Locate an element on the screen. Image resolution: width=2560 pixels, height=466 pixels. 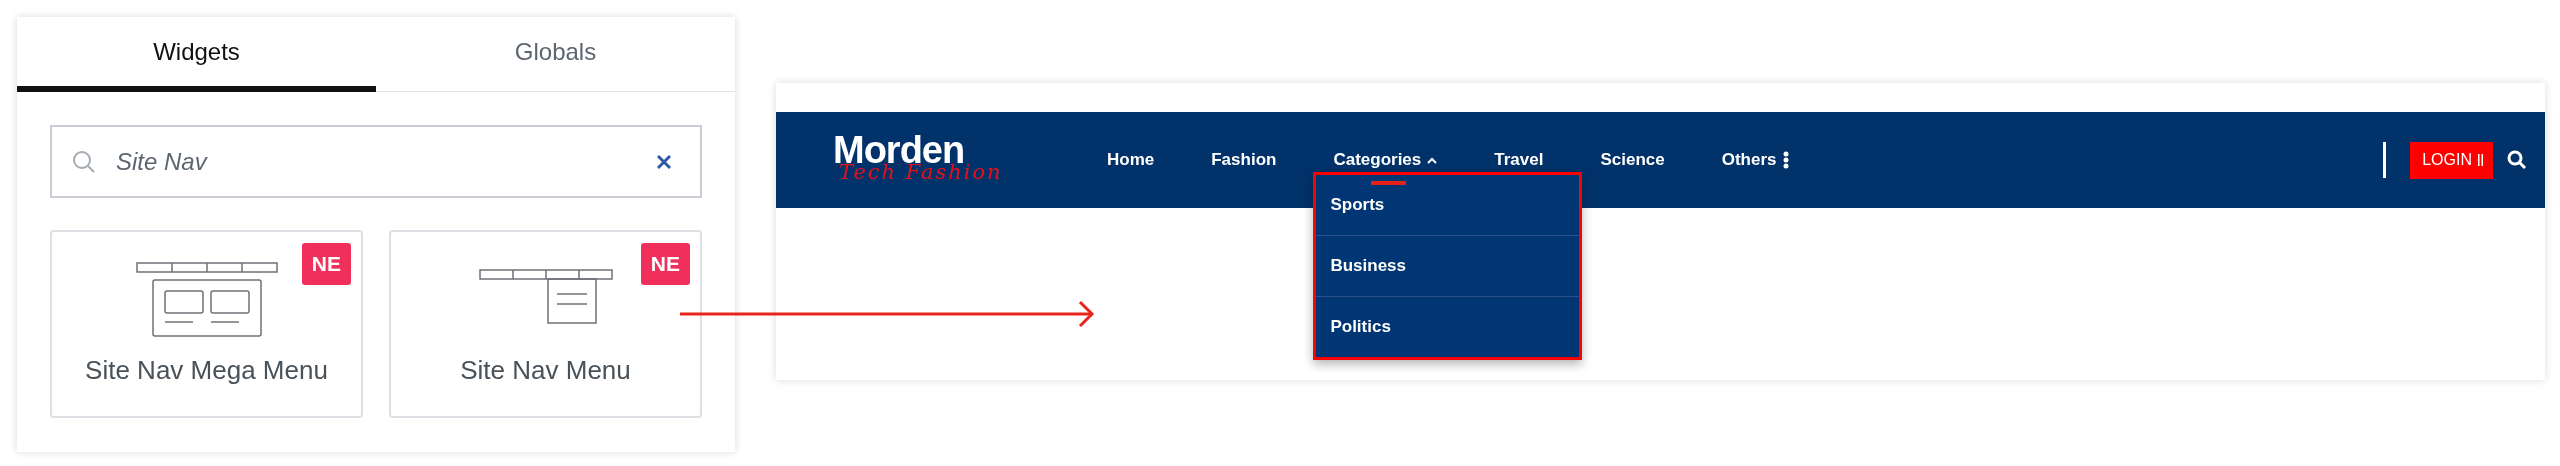
divider-line is located at coordinates (2385, 160).